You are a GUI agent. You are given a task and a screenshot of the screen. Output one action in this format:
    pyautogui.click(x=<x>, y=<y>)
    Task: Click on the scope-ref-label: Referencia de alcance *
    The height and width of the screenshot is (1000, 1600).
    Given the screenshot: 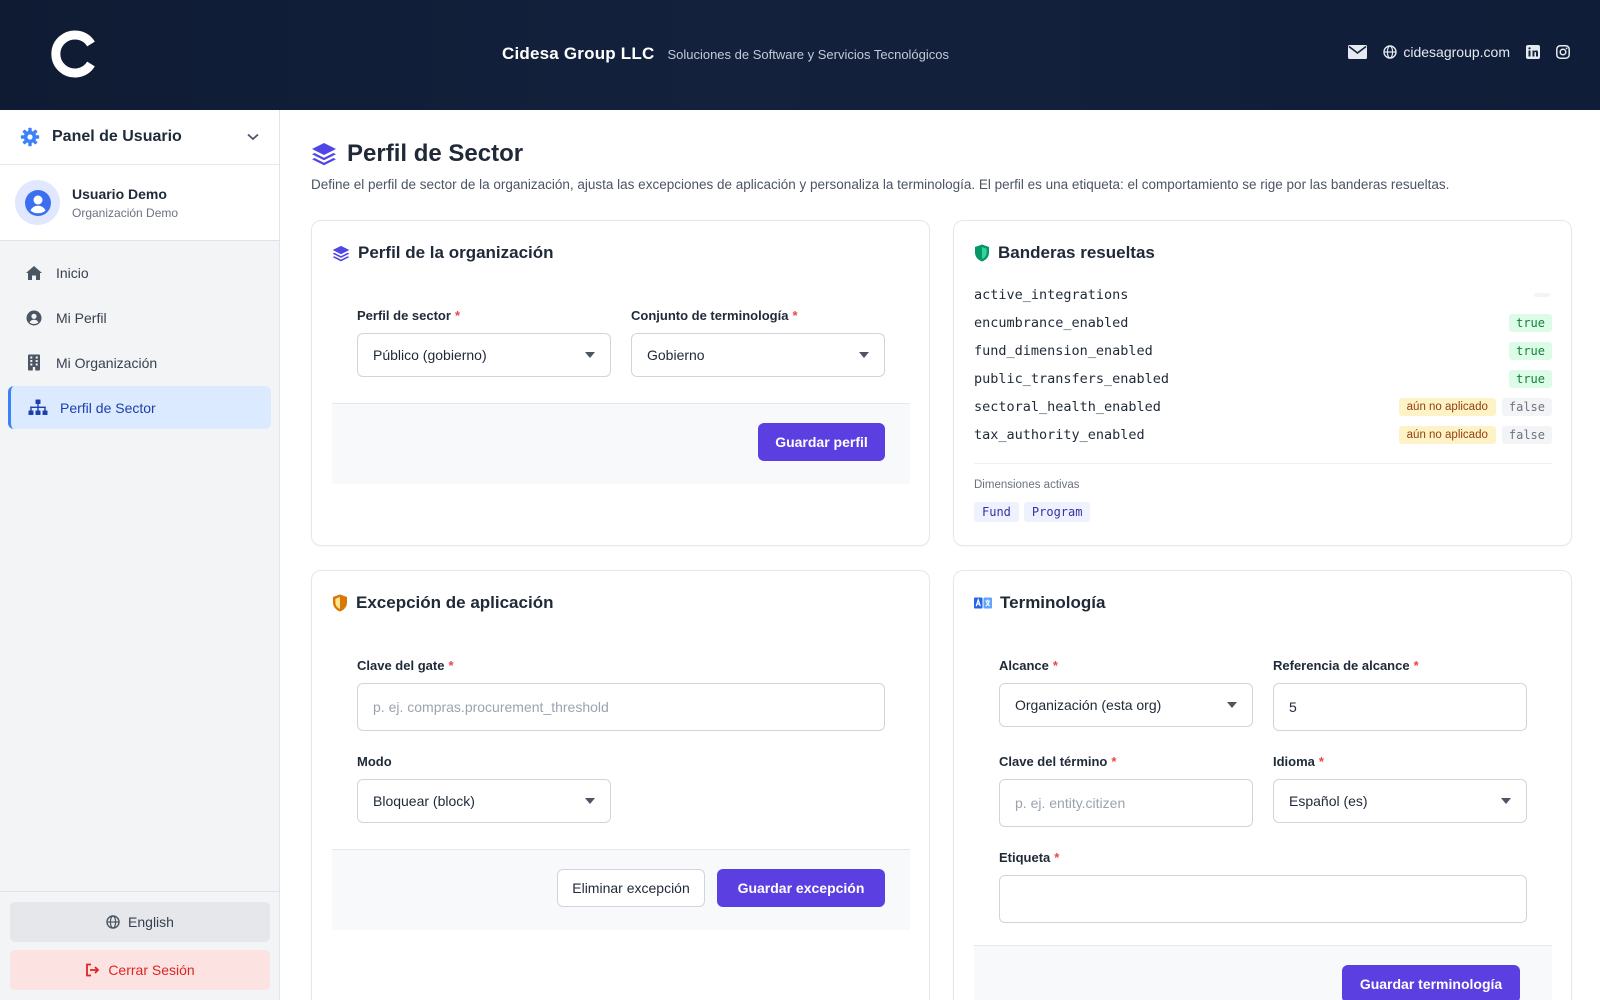 What is the action you would take?
    pyautogui.click(x=1346, y=665)
    